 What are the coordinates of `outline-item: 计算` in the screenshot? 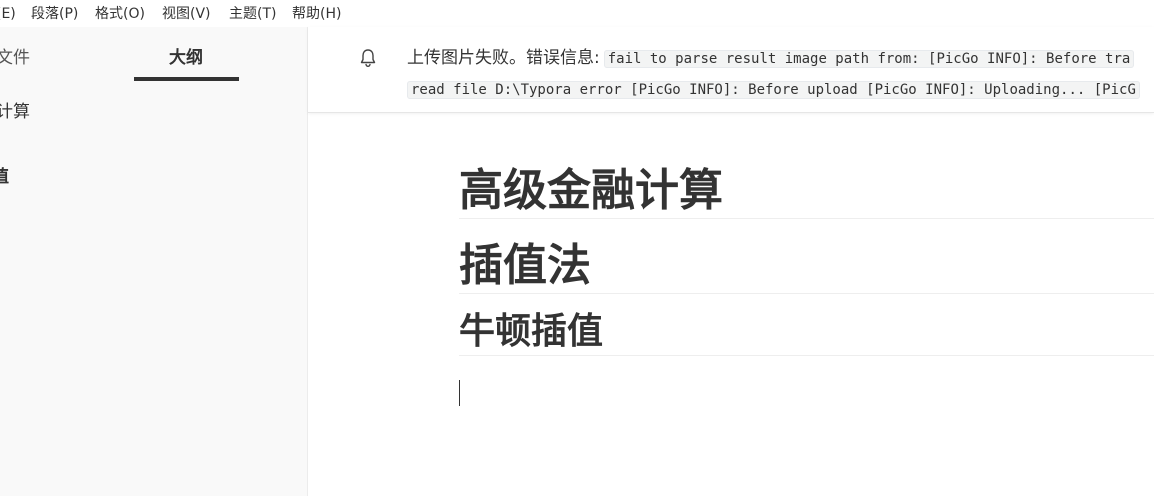 It's located at (15, 112).